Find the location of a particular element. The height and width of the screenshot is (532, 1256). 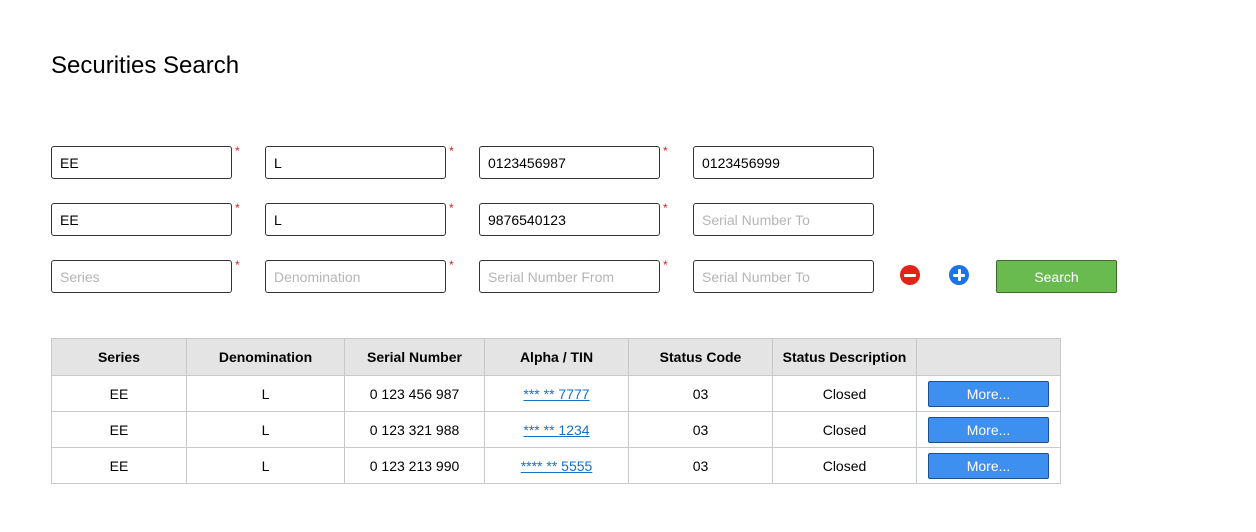

column-header-denomination: Denomination is located at coordinates (265, 357).